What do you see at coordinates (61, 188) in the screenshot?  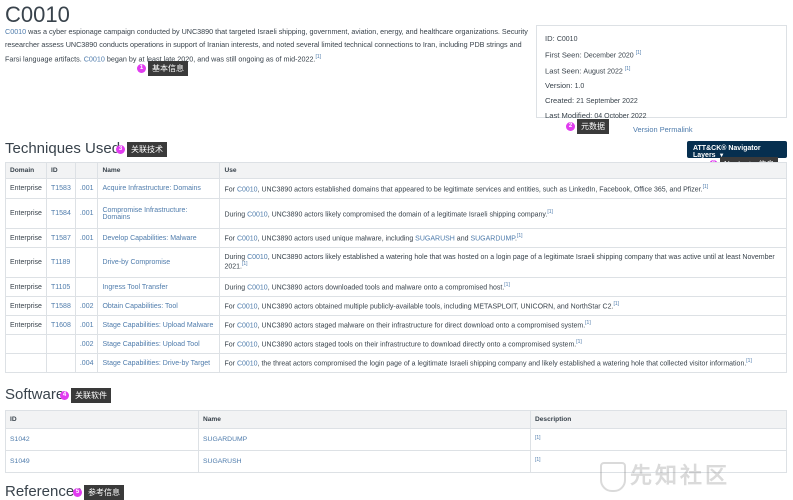 I see `technique-id-link: T1583` at bounding box center [61, 188].